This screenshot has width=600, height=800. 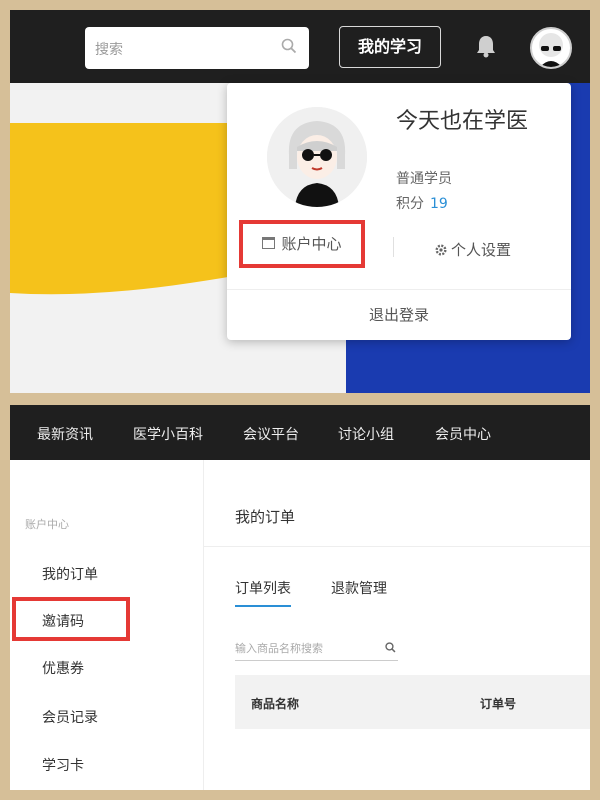 What do you see at coordinates (359, 588) in the screenshot?
I see `tab-refund-management: 退款管理` at bounding box center [359, 588].